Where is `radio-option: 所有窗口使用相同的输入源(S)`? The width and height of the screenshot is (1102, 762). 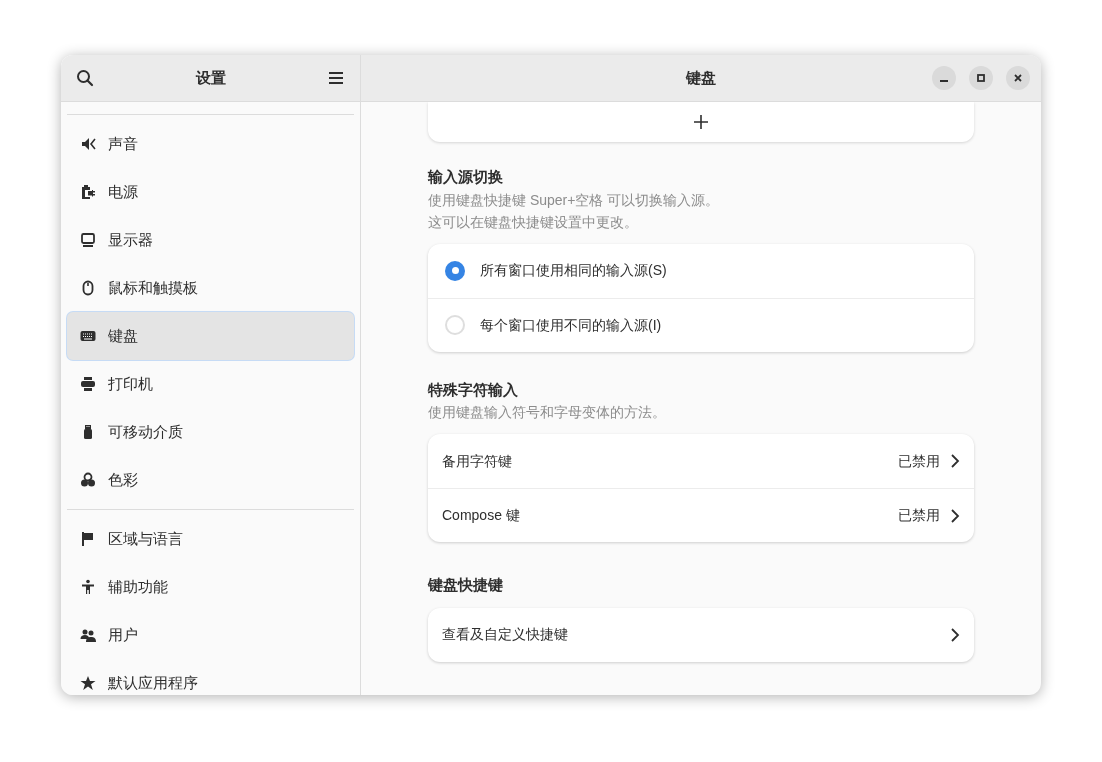
radio-option: 所有窗口使用相同的输入源(S) is located at coordinates (701, 270).